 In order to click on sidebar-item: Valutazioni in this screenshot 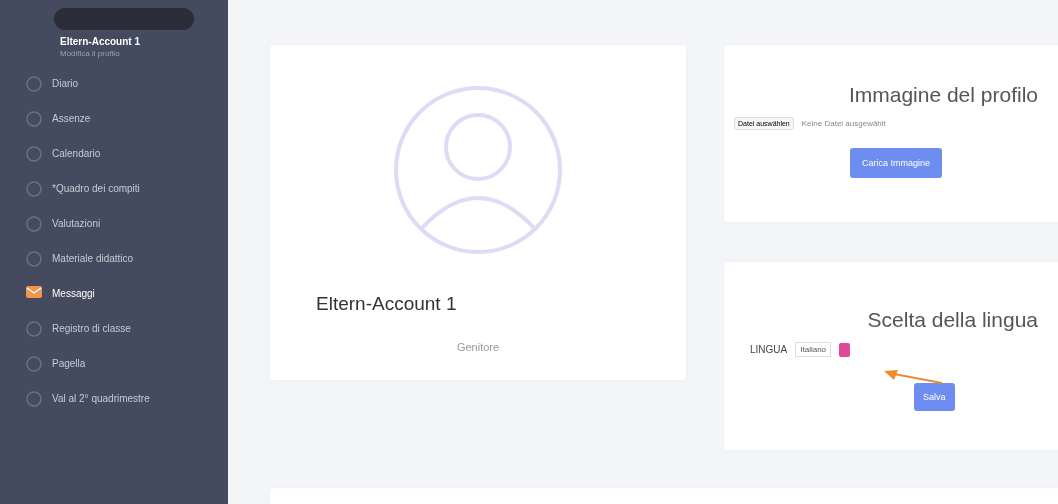, I will do `click(127, 225)`.